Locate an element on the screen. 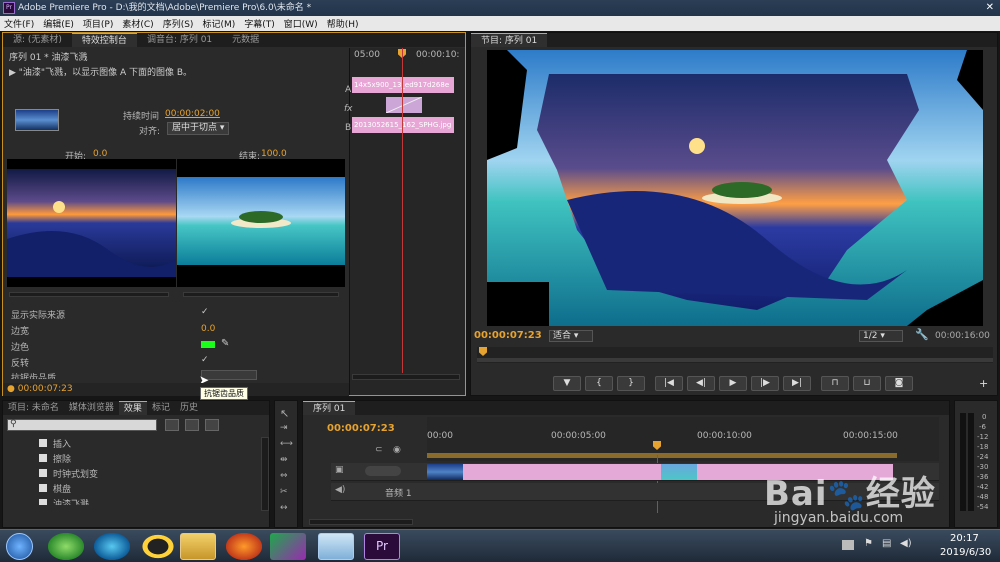  selection-tool-icon: ↖ is located at coordinates (284, 413).